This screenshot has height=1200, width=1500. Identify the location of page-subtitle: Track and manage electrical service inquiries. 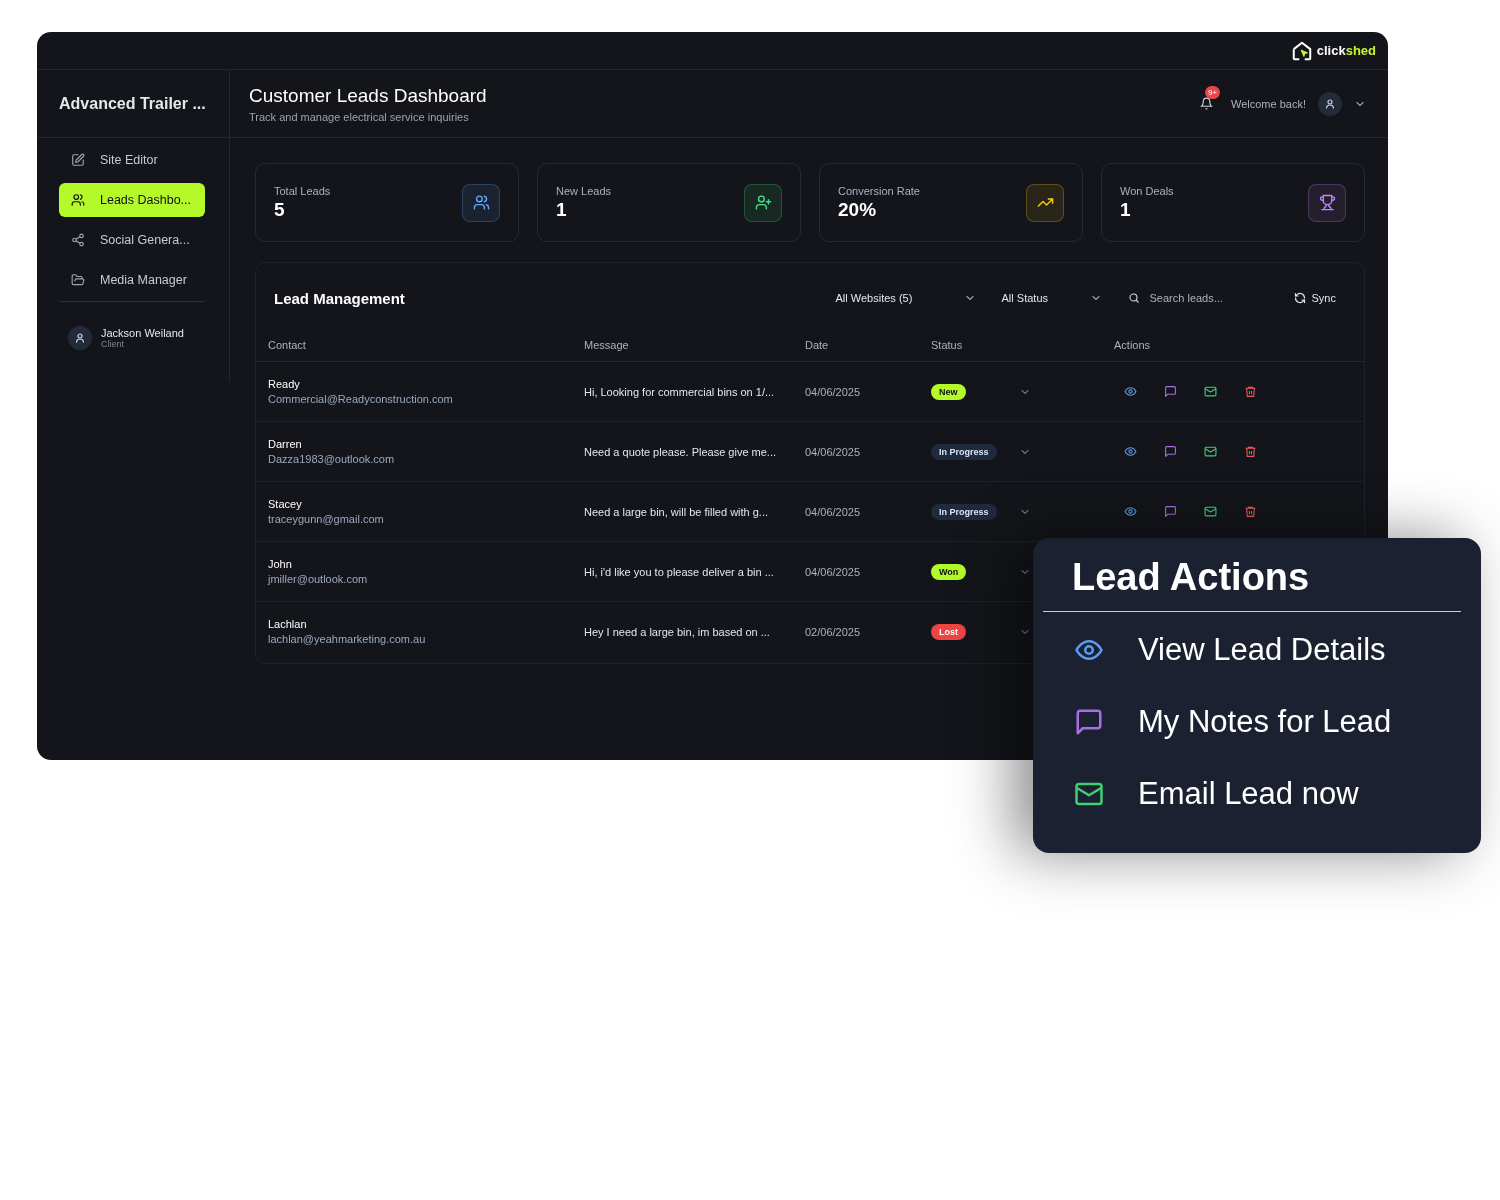
(359, 116).